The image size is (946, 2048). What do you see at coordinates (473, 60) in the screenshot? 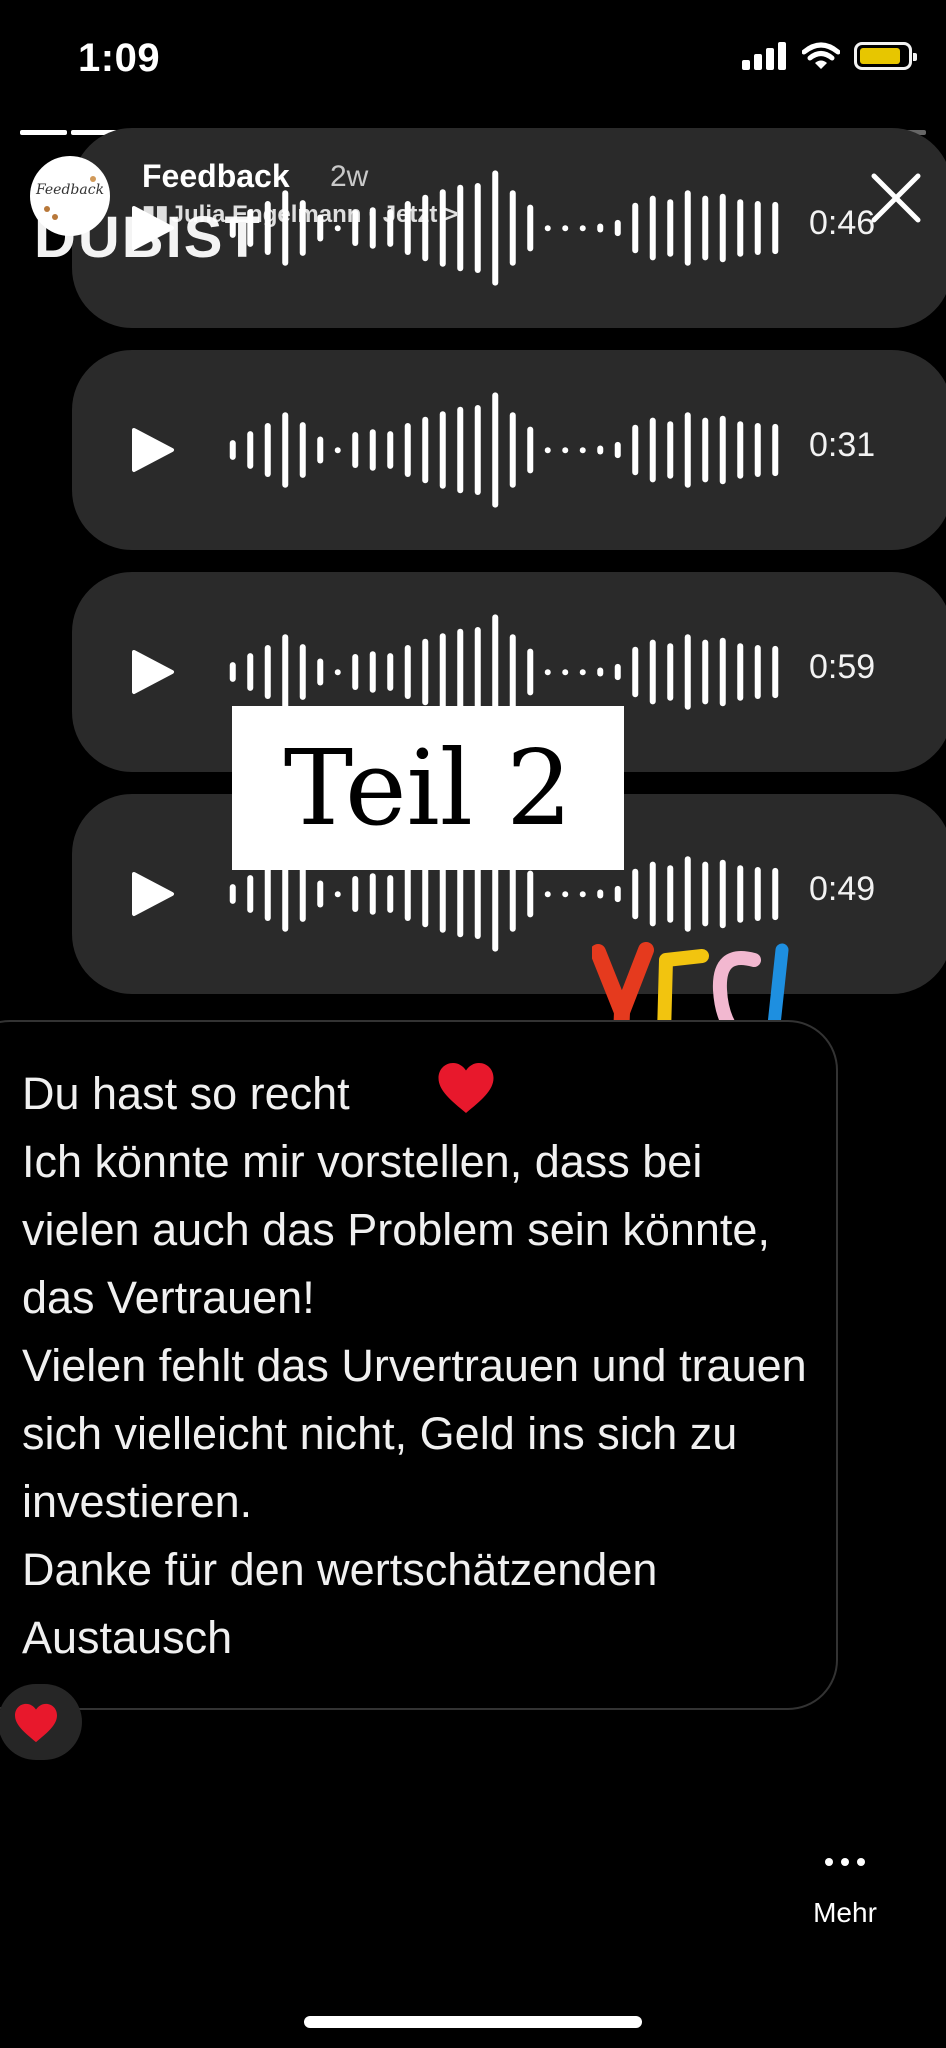
I see `status-bar: 1:09` at bounding box center [473, 60].